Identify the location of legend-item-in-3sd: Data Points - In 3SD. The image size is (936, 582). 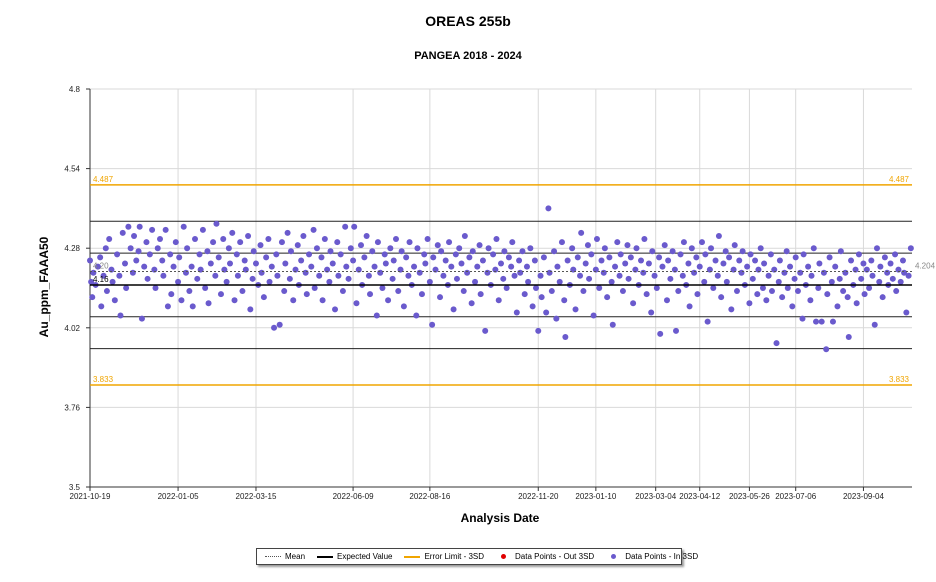
(652, 556).